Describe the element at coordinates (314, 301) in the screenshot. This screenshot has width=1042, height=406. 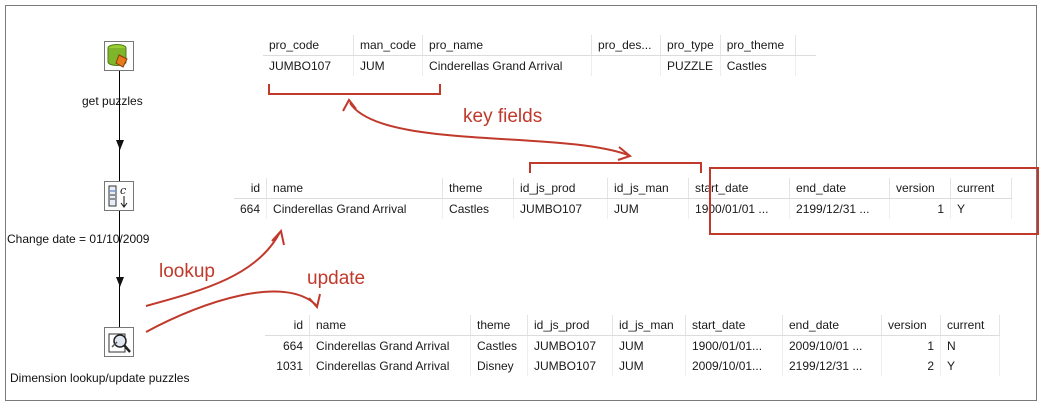
I see `arrow-head-icon` at that location.